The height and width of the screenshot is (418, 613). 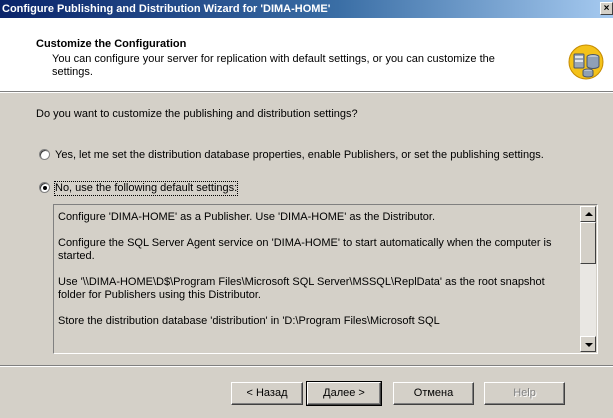 I want to click on radio-selected-dot, so click(x=45, y=188).